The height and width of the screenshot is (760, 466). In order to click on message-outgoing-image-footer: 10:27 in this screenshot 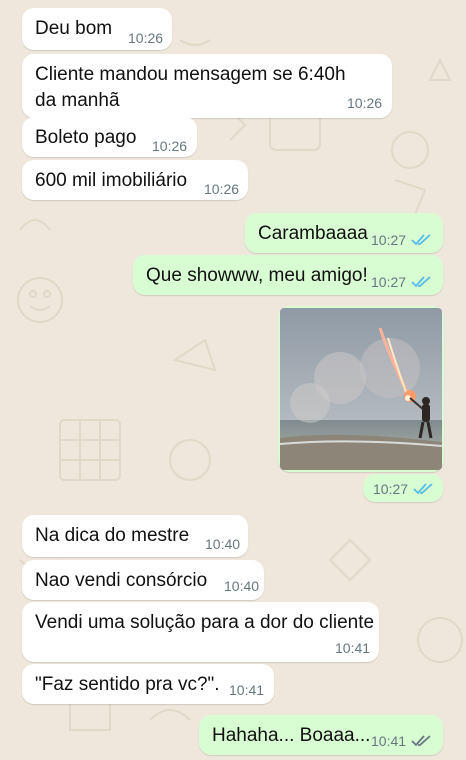, I will do `click(403, 488)`.